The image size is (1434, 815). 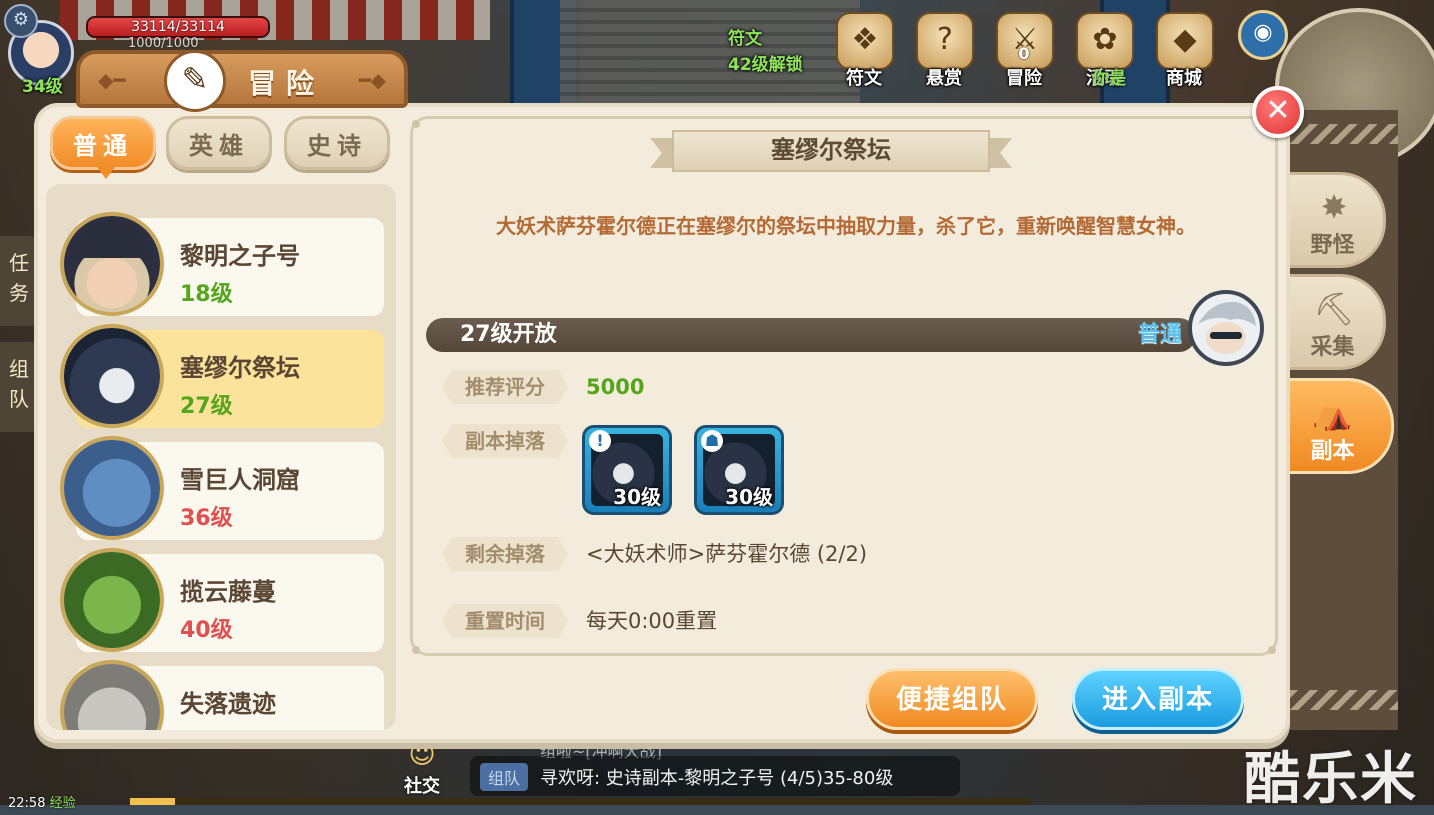 What do you see at coordinates (240, 256) in the screenshot?
I see `dungeon-name: 黎明之子号` at bounding box center [240, 256].